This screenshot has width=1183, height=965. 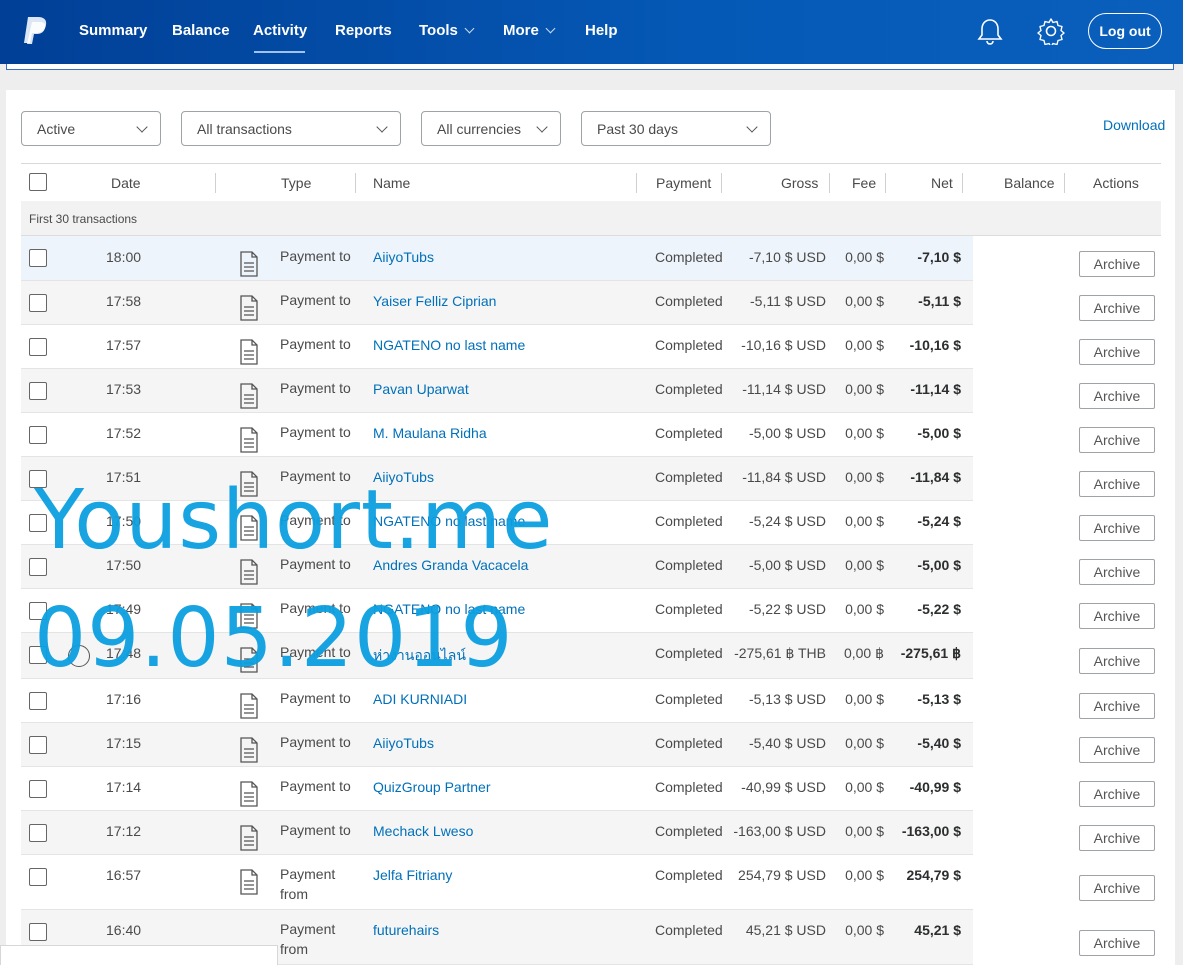 What do you see at coordinates (449, 345) in the screenshot?
I see `row-name: NGATENO no last name` at bounding box center [449, 345].